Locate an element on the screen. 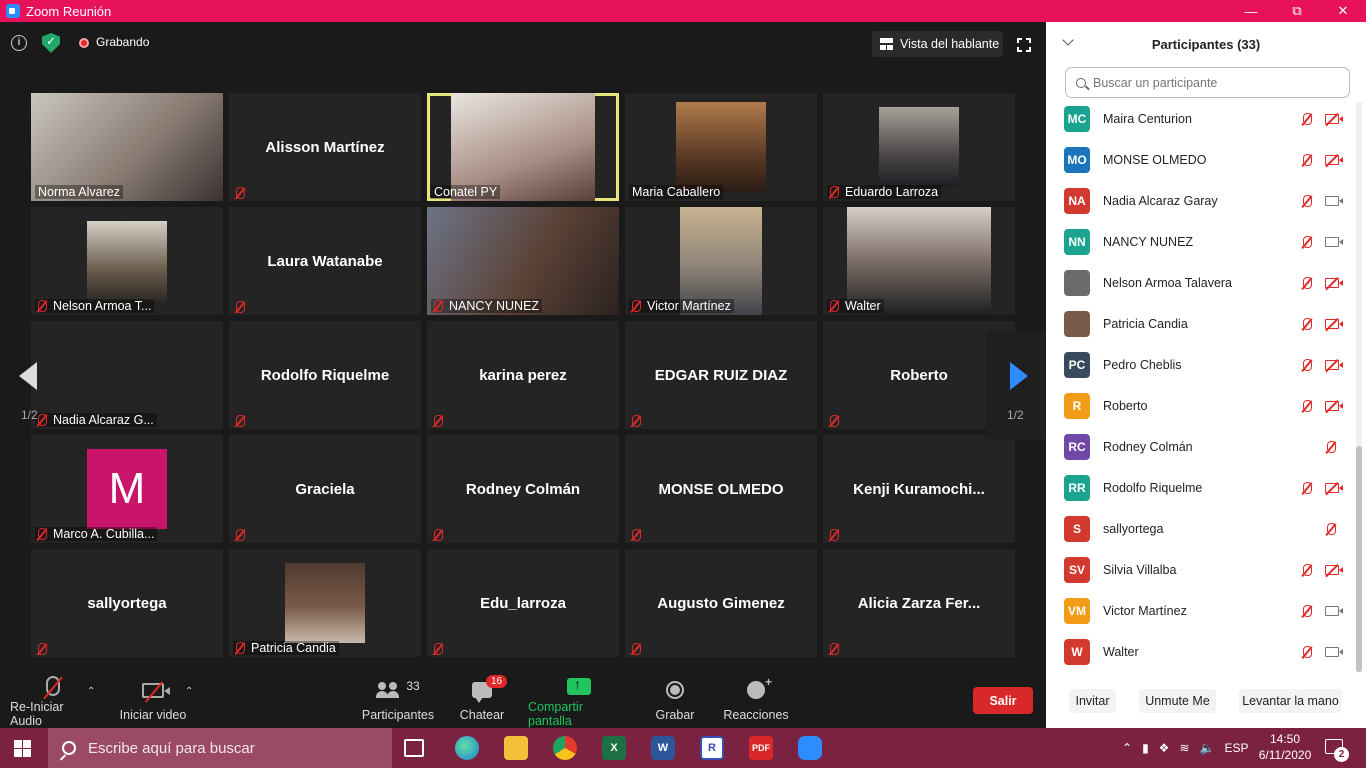 The width and height of the screenshot is (1366, 768). reactions-button: Reacciones is located at coordinates (755, 700).